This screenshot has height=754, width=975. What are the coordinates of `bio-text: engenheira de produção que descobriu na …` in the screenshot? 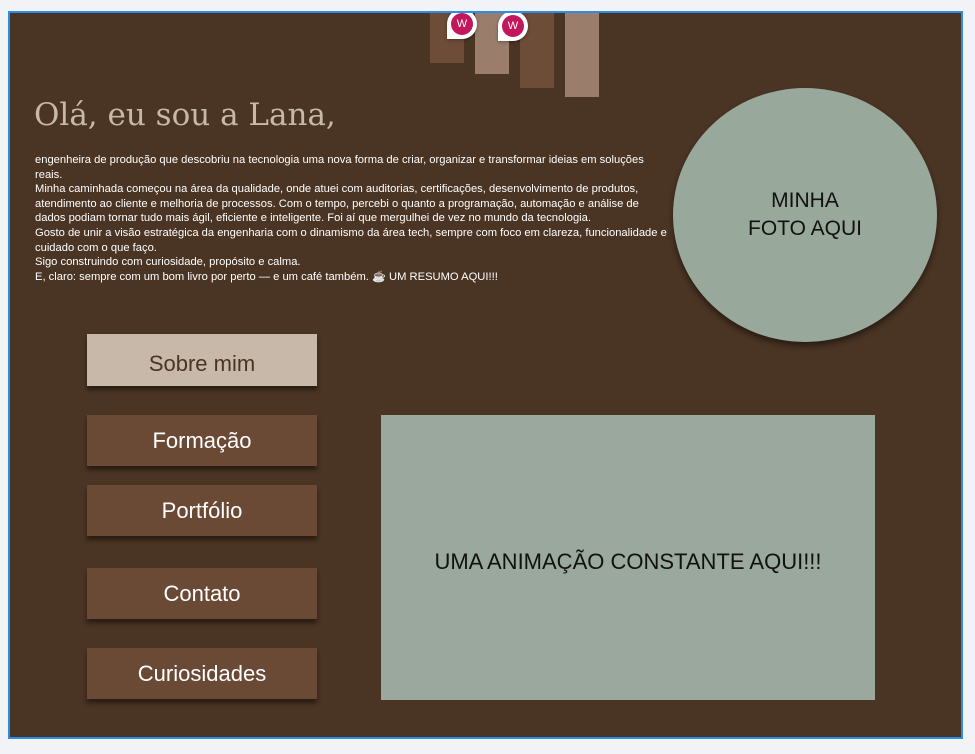 It's located at (351, 218).